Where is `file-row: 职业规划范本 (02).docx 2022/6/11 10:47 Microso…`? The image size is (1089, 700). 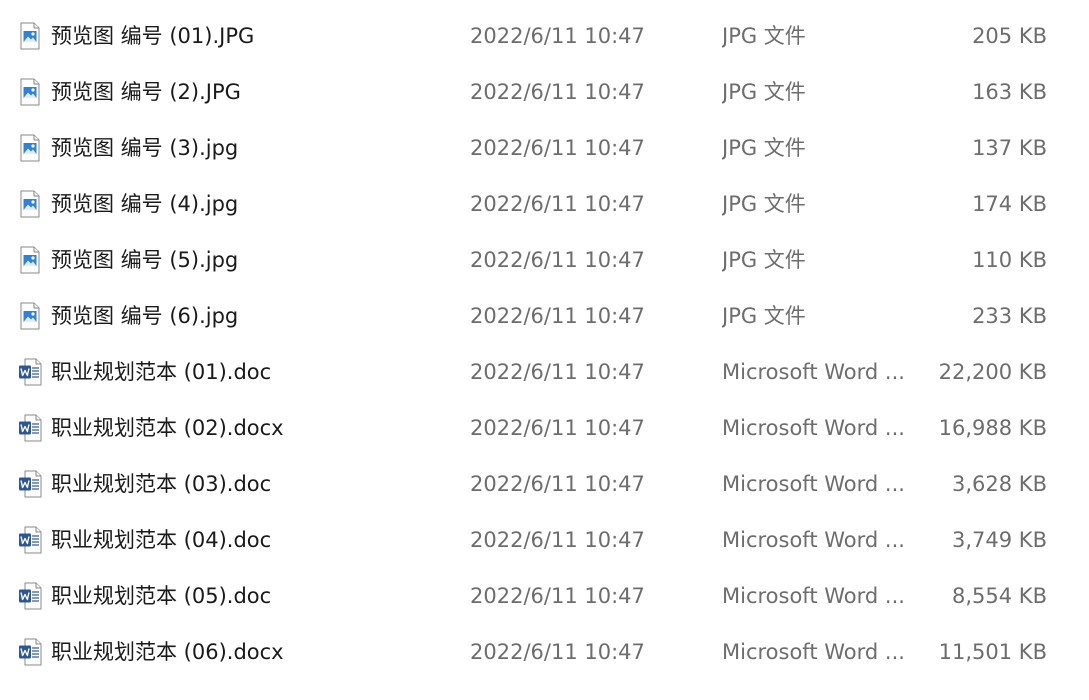 file-row: 职业规划范本 (02).docx 2022/6/11 10:47 Microso… is located at coordinates (544, 428).